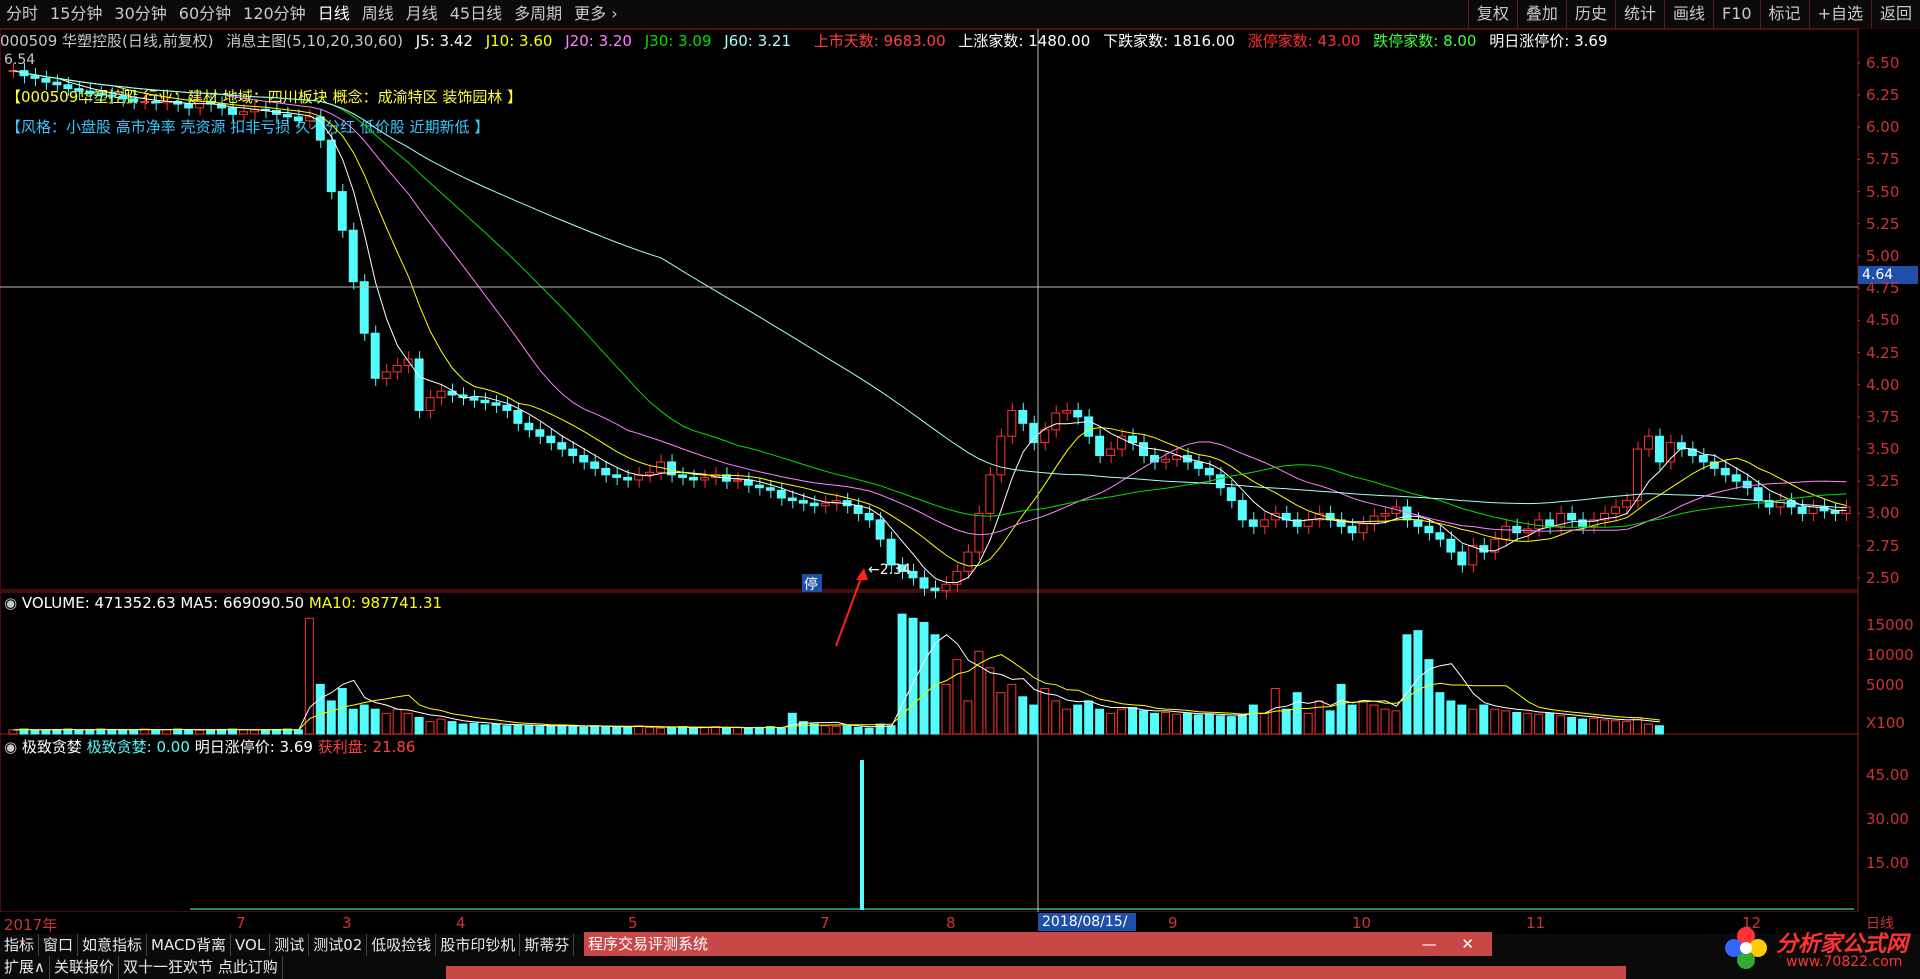  Describe the element at coordinates (366, 747) in the screenshot. I see `profit-ratio: 获利盘: 21.86` at that location.